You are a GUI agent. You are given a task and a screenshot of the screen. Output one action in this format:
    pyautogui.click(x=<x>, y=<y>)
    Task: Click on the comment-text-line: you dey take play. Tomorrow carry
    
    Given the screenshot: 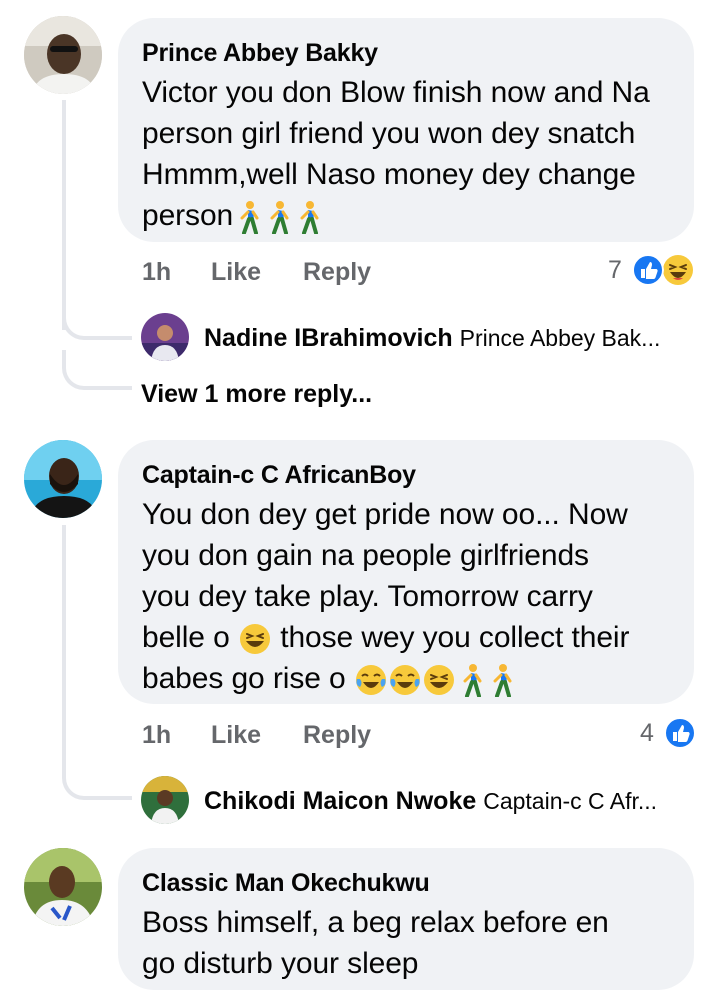 What is the action you would take?
    pyautogui.click(x=367, y=596)
    